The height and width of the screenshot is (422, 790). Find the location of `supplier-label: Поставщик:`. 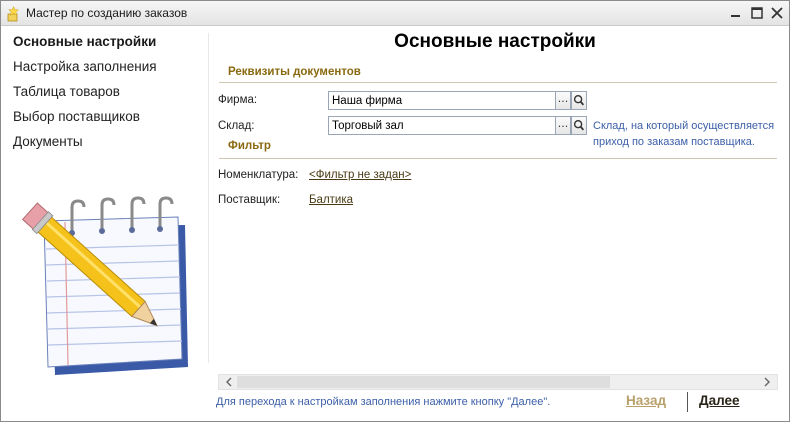

supplier-label: Поставщик: is located at coordinates (249, 200).